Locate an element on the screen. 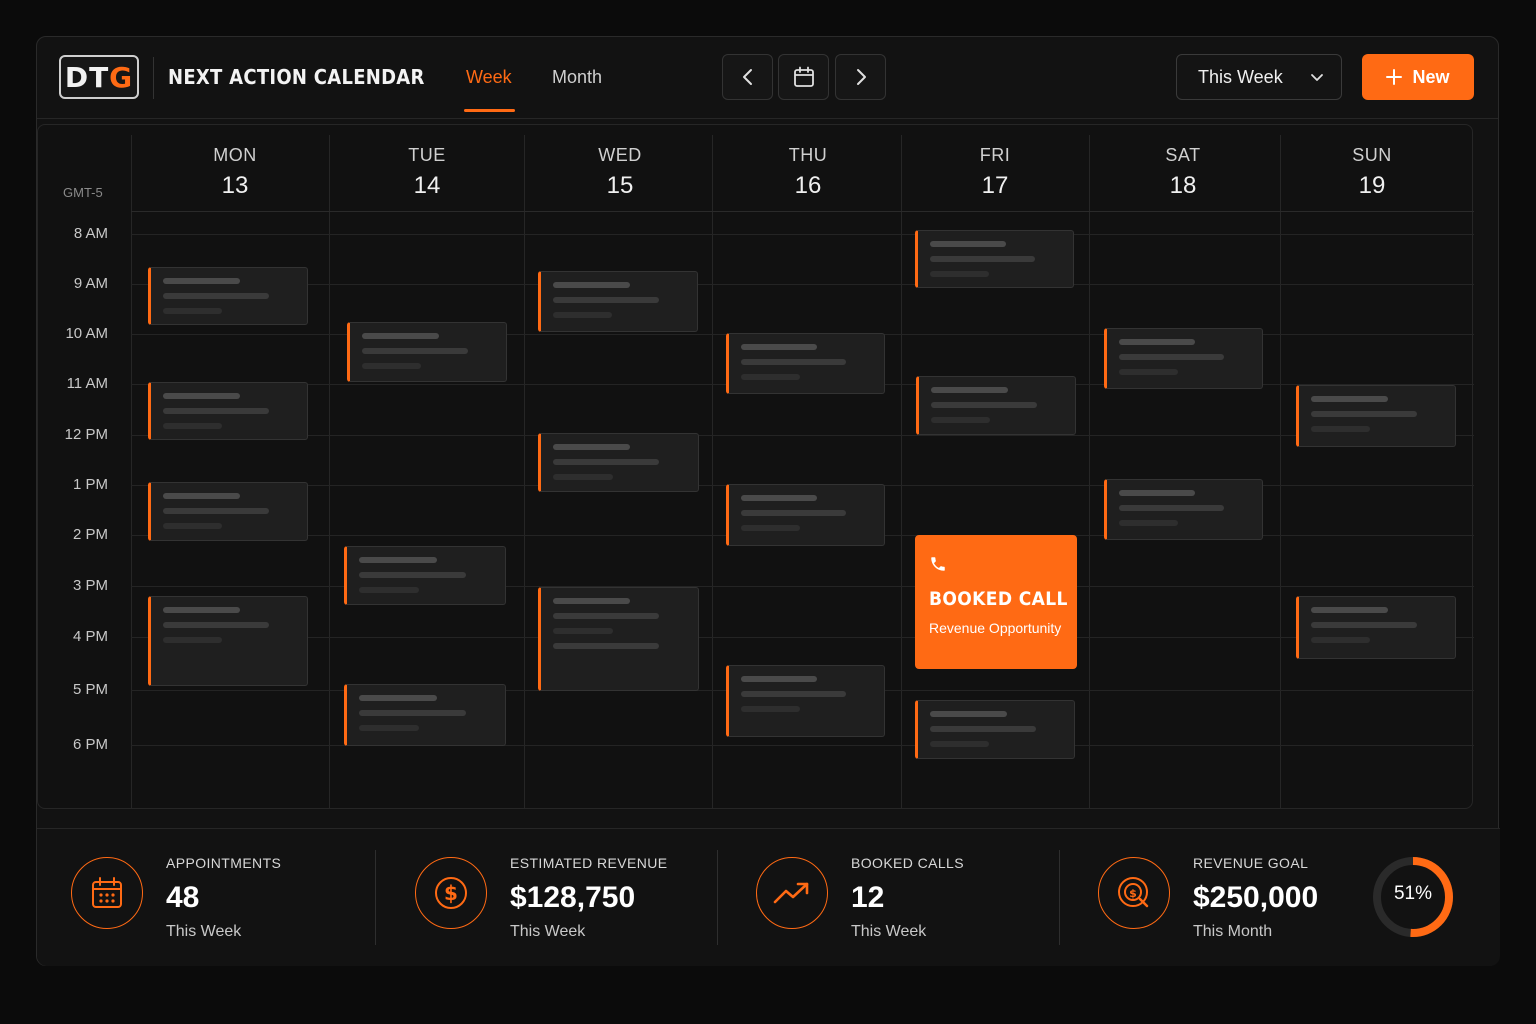 The height and width of the screenshot is (1024, 1536). today-button is located at coordinates (803, 77).